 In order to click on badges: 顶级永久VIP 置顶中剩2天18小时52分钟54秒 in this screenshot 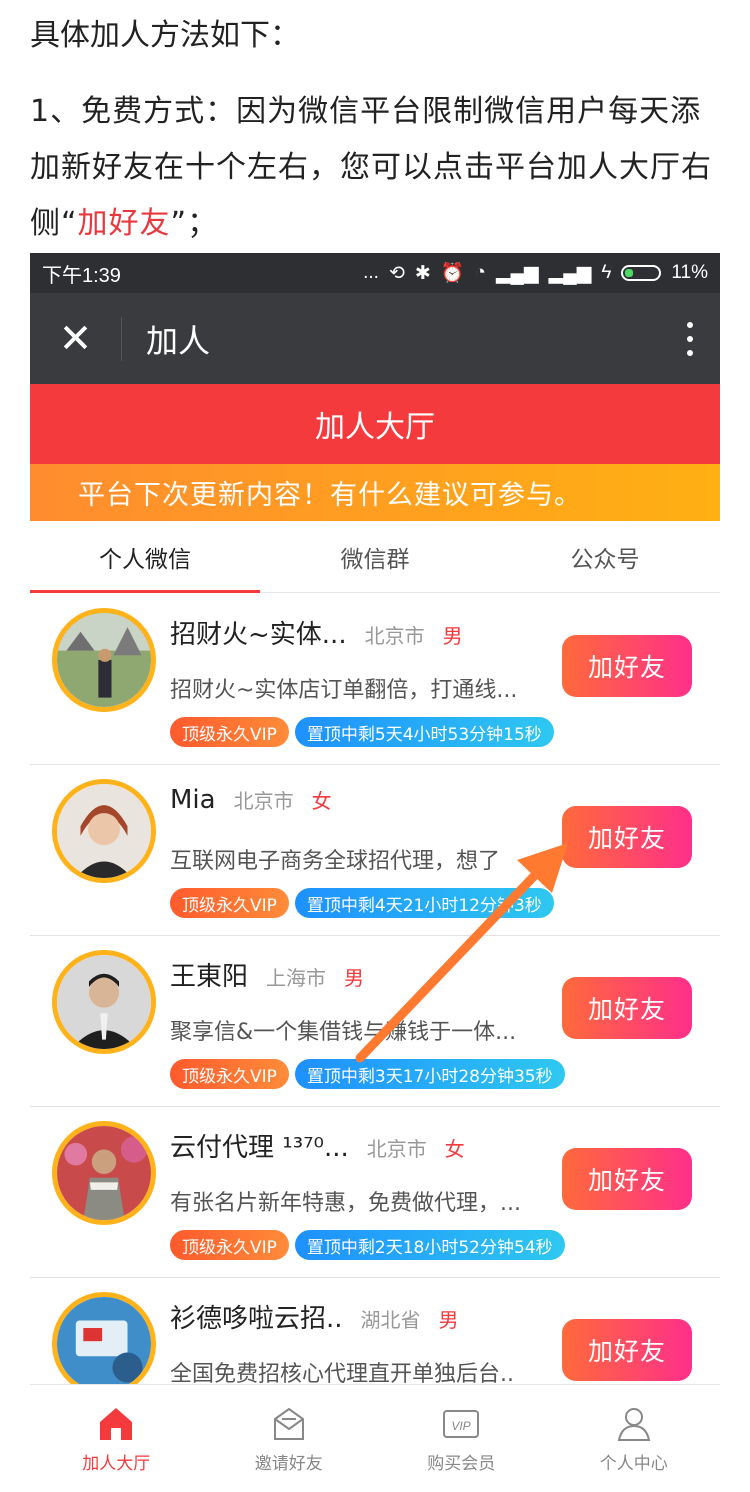, I will do `click(367, 1245)`.